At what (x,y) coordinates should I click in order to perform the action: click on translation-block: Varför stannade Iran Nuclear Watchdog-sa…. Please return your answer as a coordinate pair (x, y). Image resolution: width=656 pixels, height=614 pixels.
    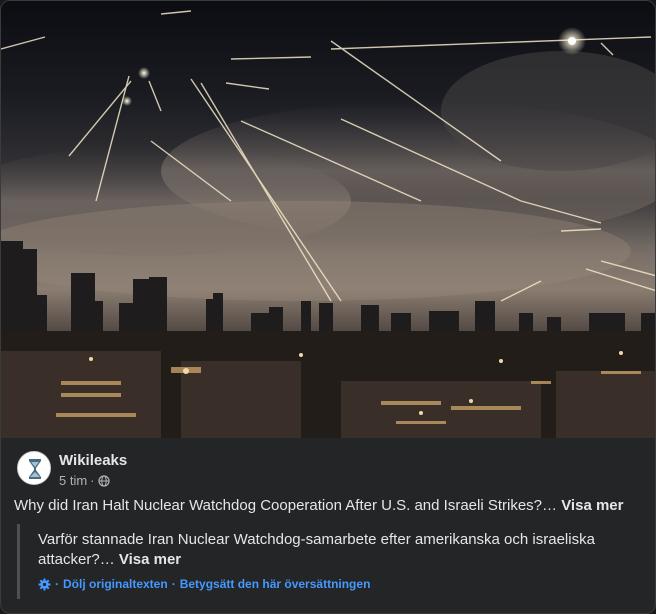
    Looking at the image, I should click on (327, 561).